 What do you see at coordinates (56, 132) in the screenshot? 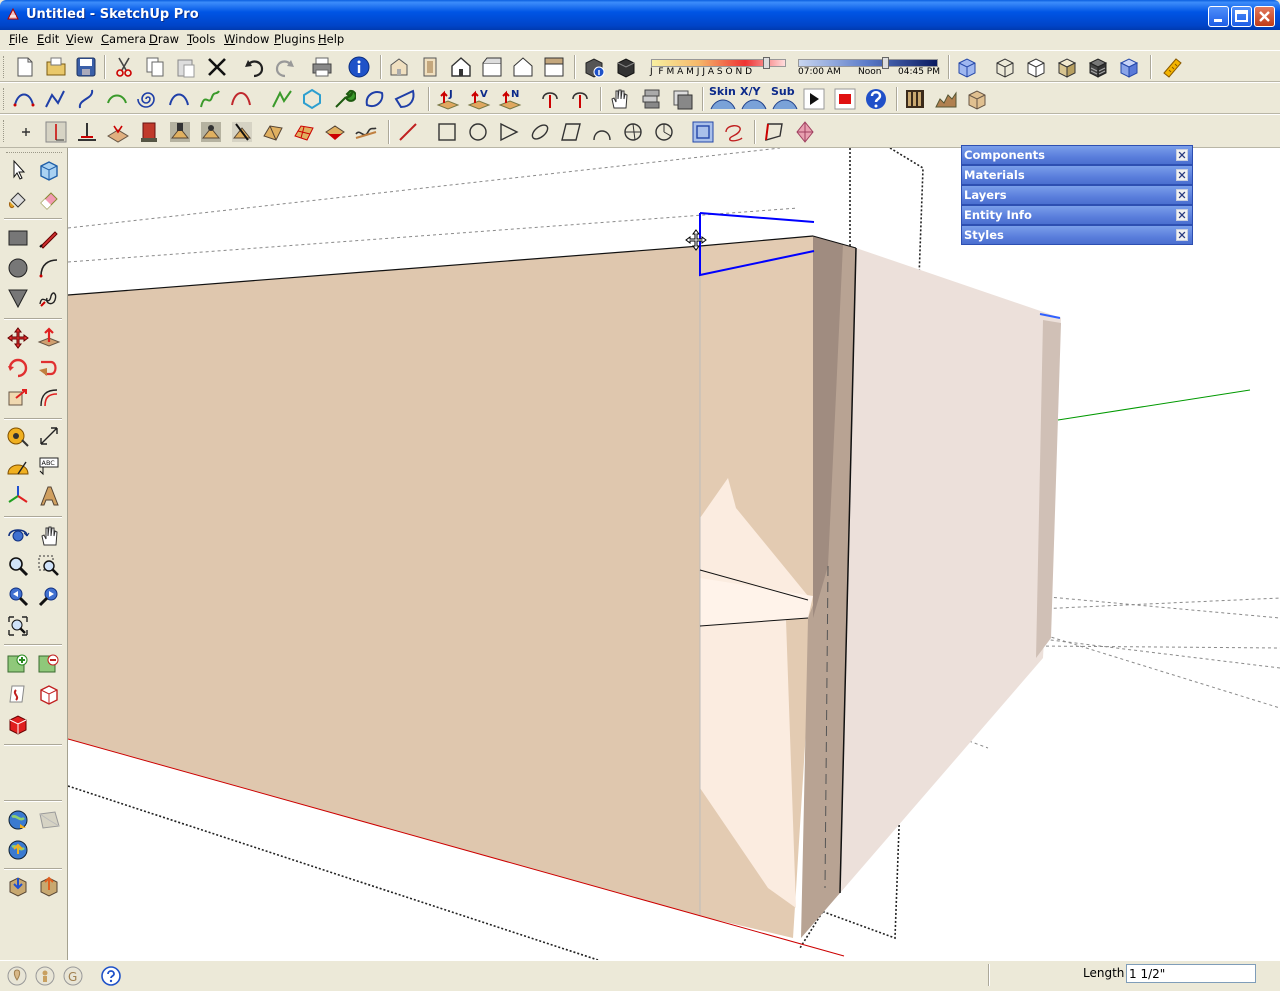
I see `axes-tool-icon` at bounding box center [56, 132].